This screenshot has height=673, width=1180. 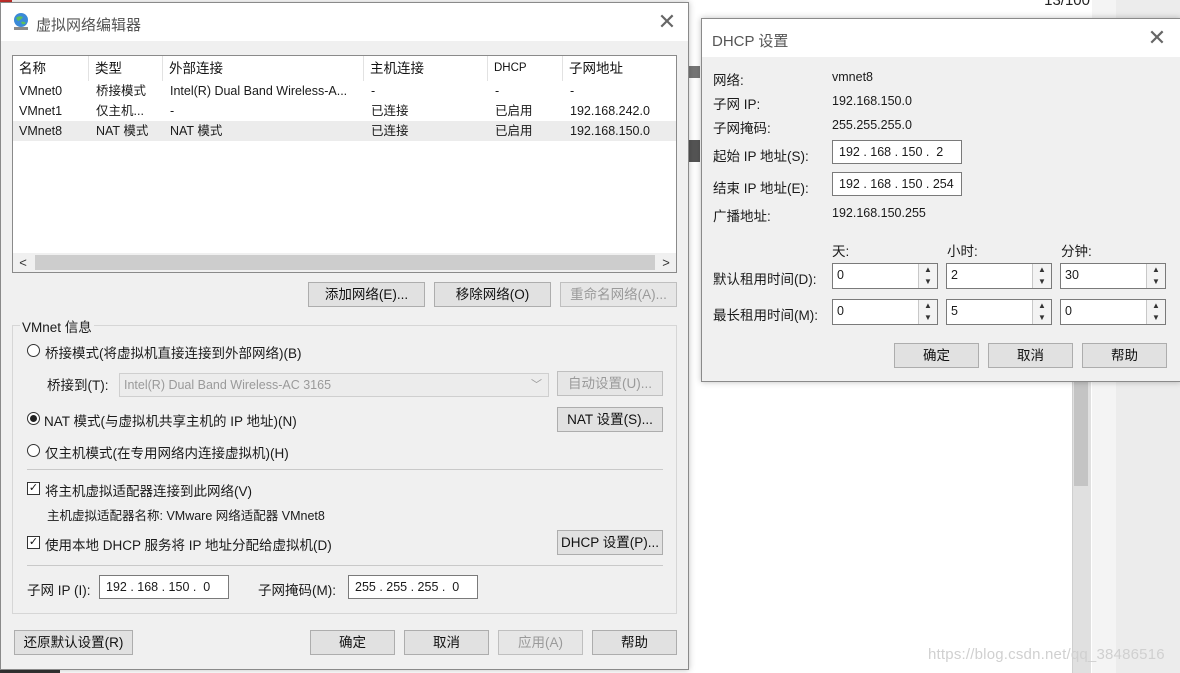 What do you see at coordinates (126, 68) in the screenshot?
I see `column-header-type: 类型` at bounding box center [126, 68].